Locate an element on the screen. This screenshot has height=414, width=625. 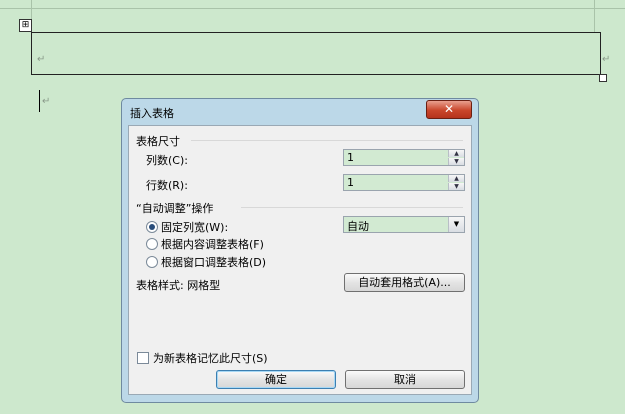
dialog-title: 插入表格 is located at coordinates (152, 113).